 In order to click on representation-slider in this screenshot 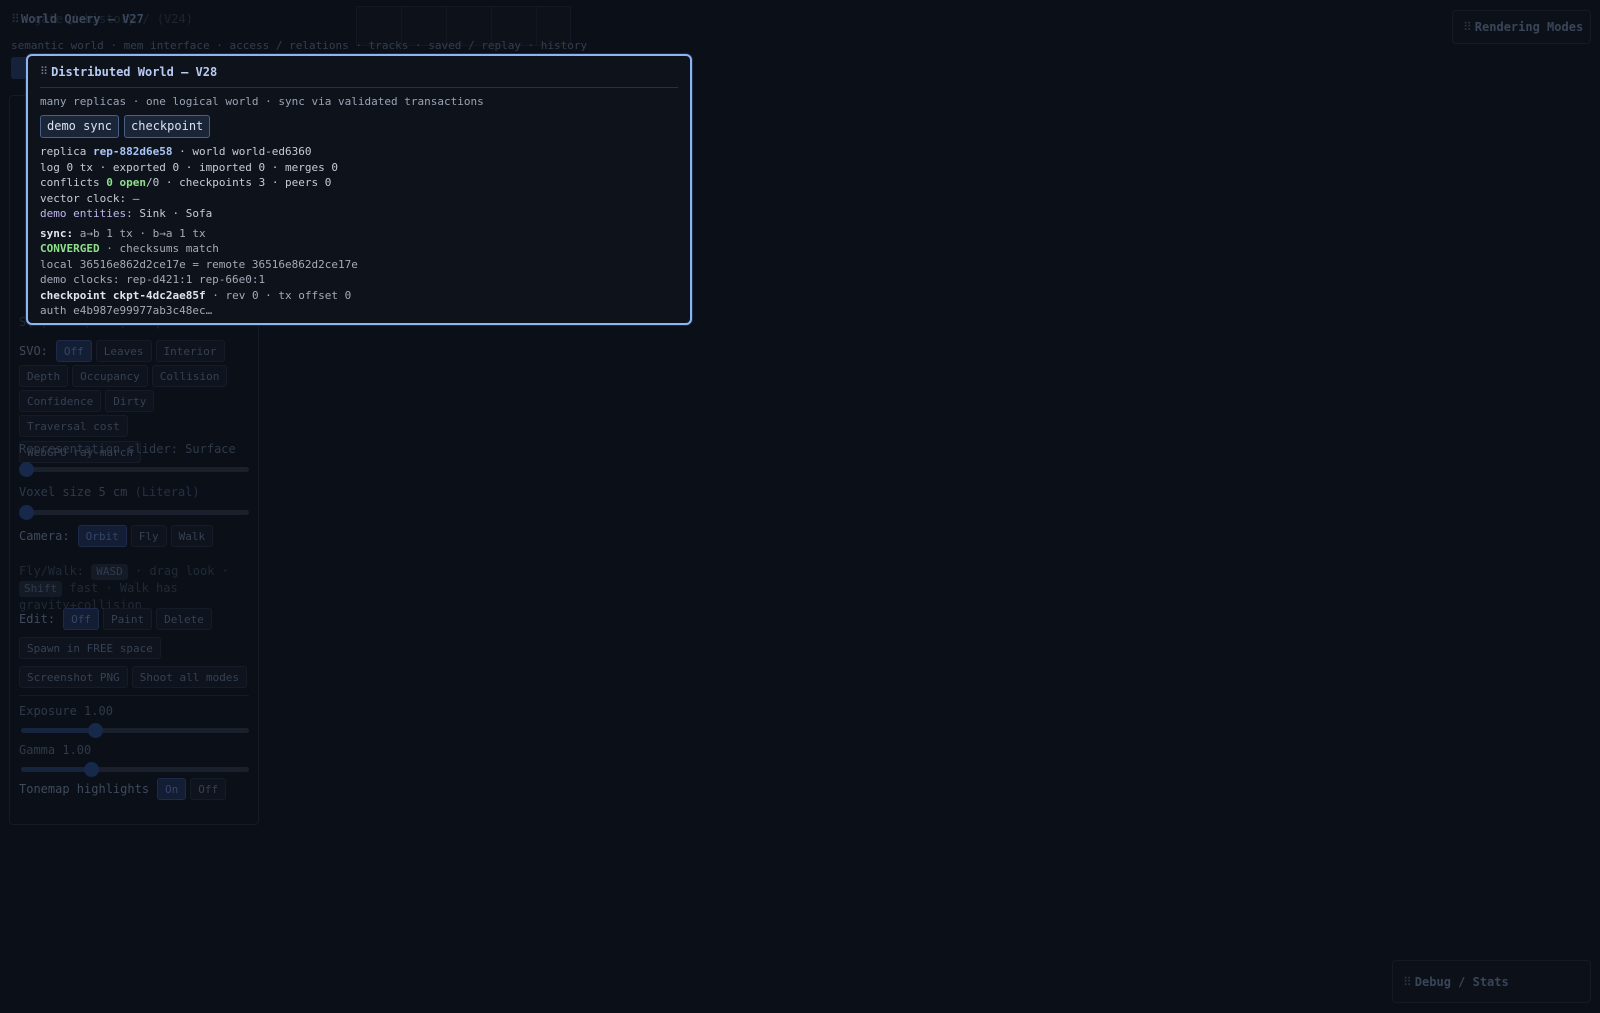, I will do `click(134, 469)`.